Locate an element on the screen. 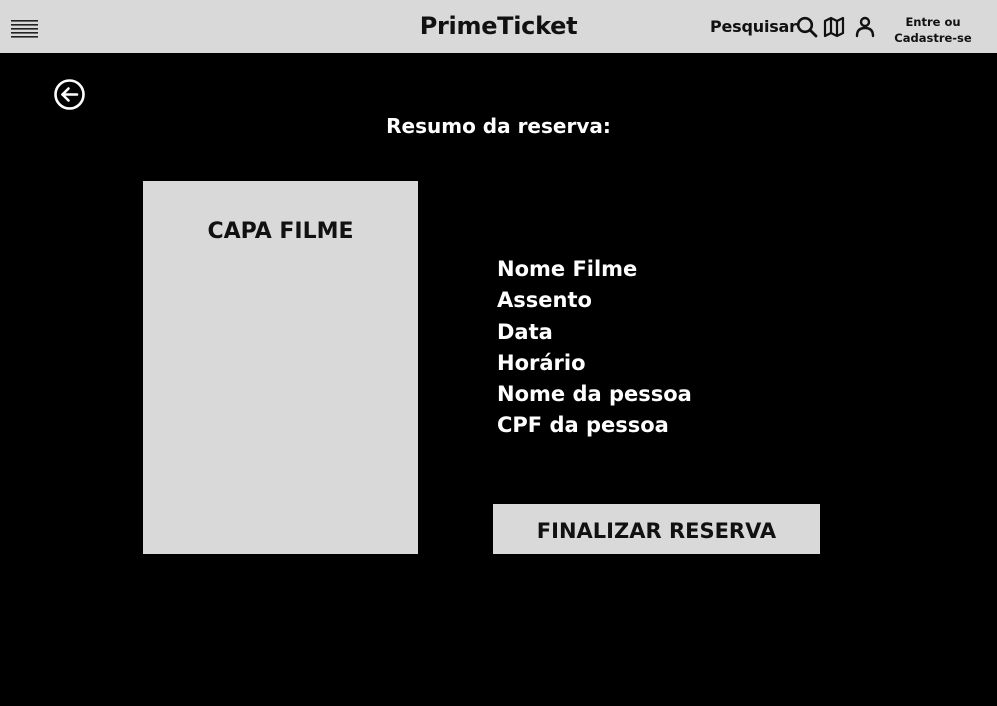  signin-link: Entre ou Cadastre-se is located at coordinates (933, 30).